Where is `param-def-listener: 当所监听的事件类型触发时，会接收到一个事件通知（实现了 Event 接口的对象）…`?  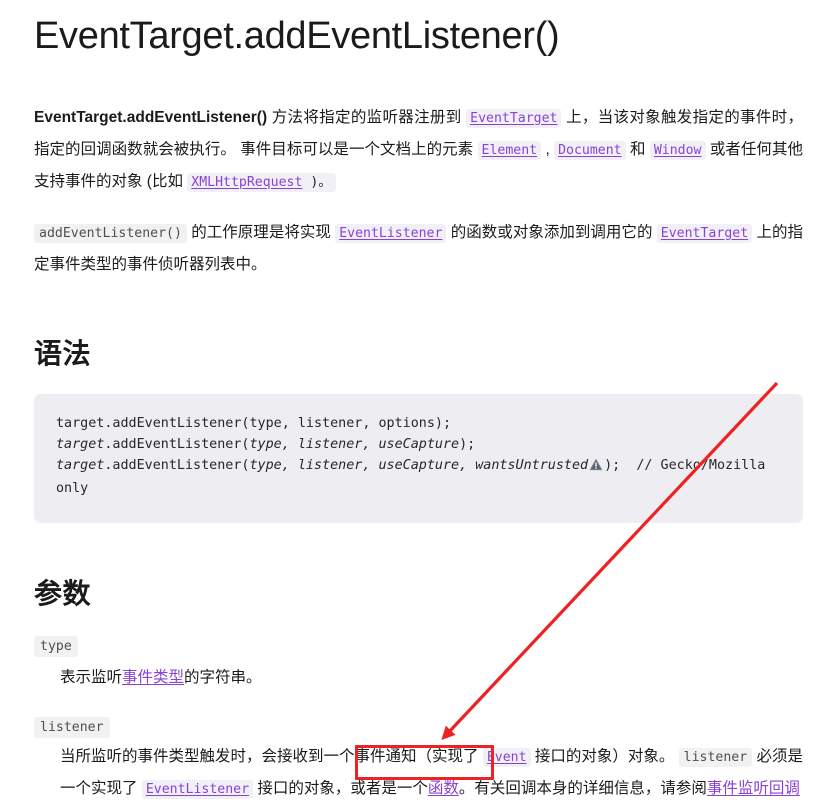
param-def-listener: 当所监听的事件类型触发时，会接收到一个事件通知（实现了 Event 接口的对象）… is located at coordinates (431, 773).